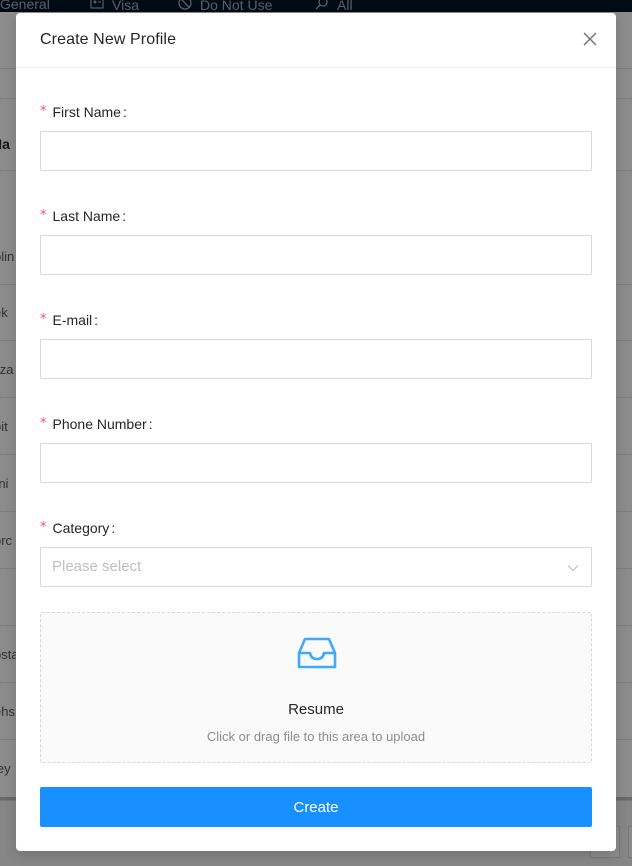 Image resolution: width=632 pixels, height=866 pixels. I want to click on field-label-text: Phone Number, so click(99, 424).